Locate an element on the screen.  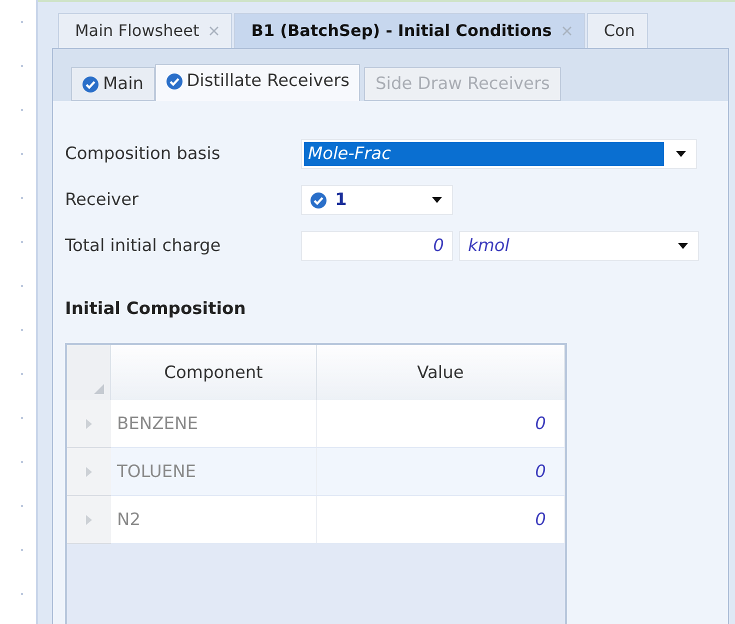
document-tab: Main Flowsheet is located at coordinates (145, 30).